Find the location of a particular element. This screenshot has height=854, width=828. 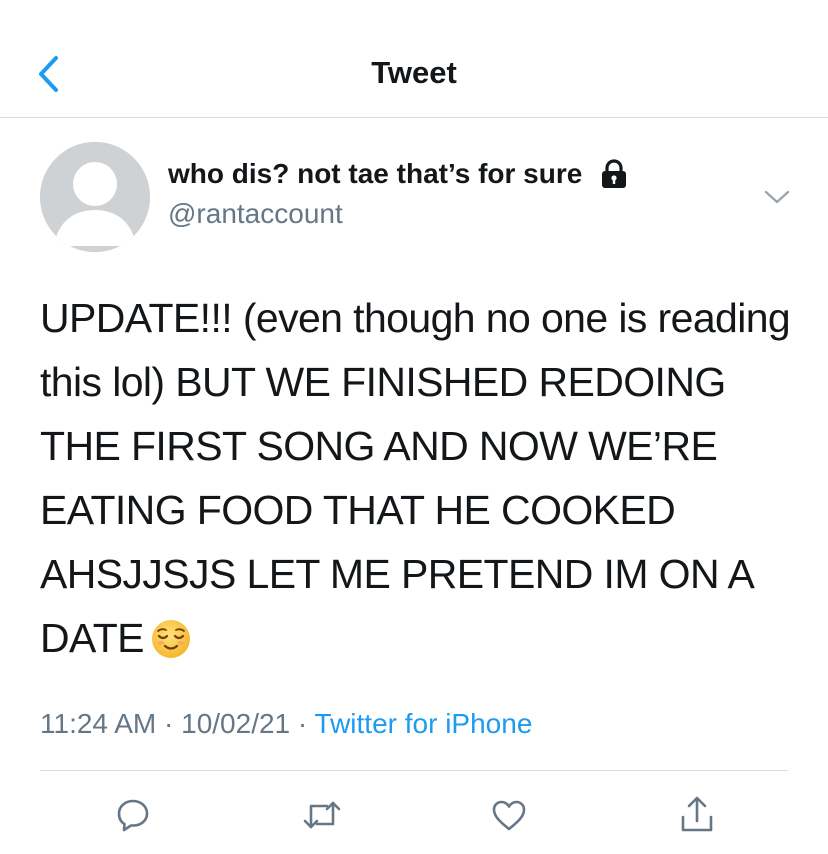

reply-icon is located at coordinates (133, 815).